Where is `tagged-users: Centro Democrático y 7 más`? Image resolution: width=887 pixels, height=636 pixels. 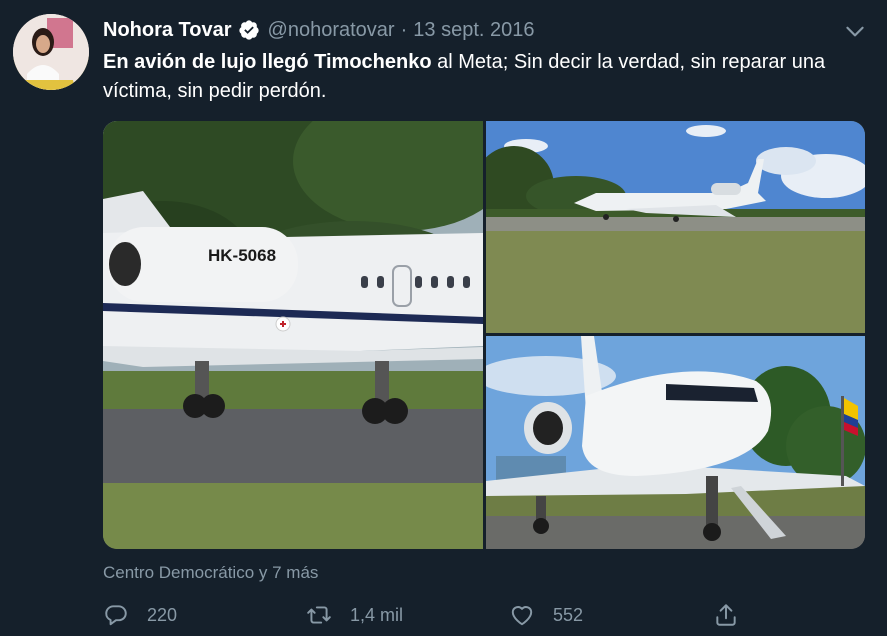
tagged-users: Centro Democrático y 7 más is located at coordinates (210, 573).